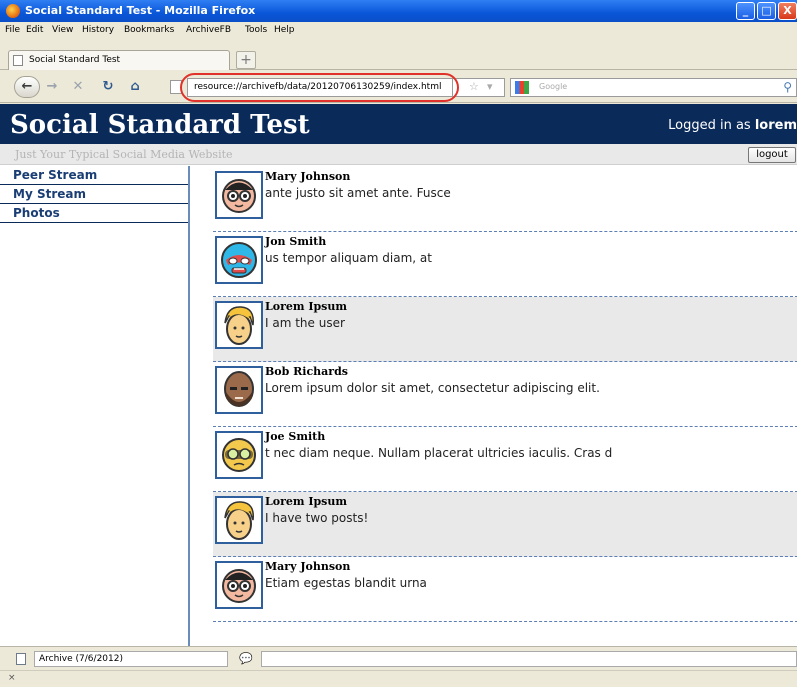 This screenshot has width=797, height=687. I want to click on menu-history: History, so click(98, 30).